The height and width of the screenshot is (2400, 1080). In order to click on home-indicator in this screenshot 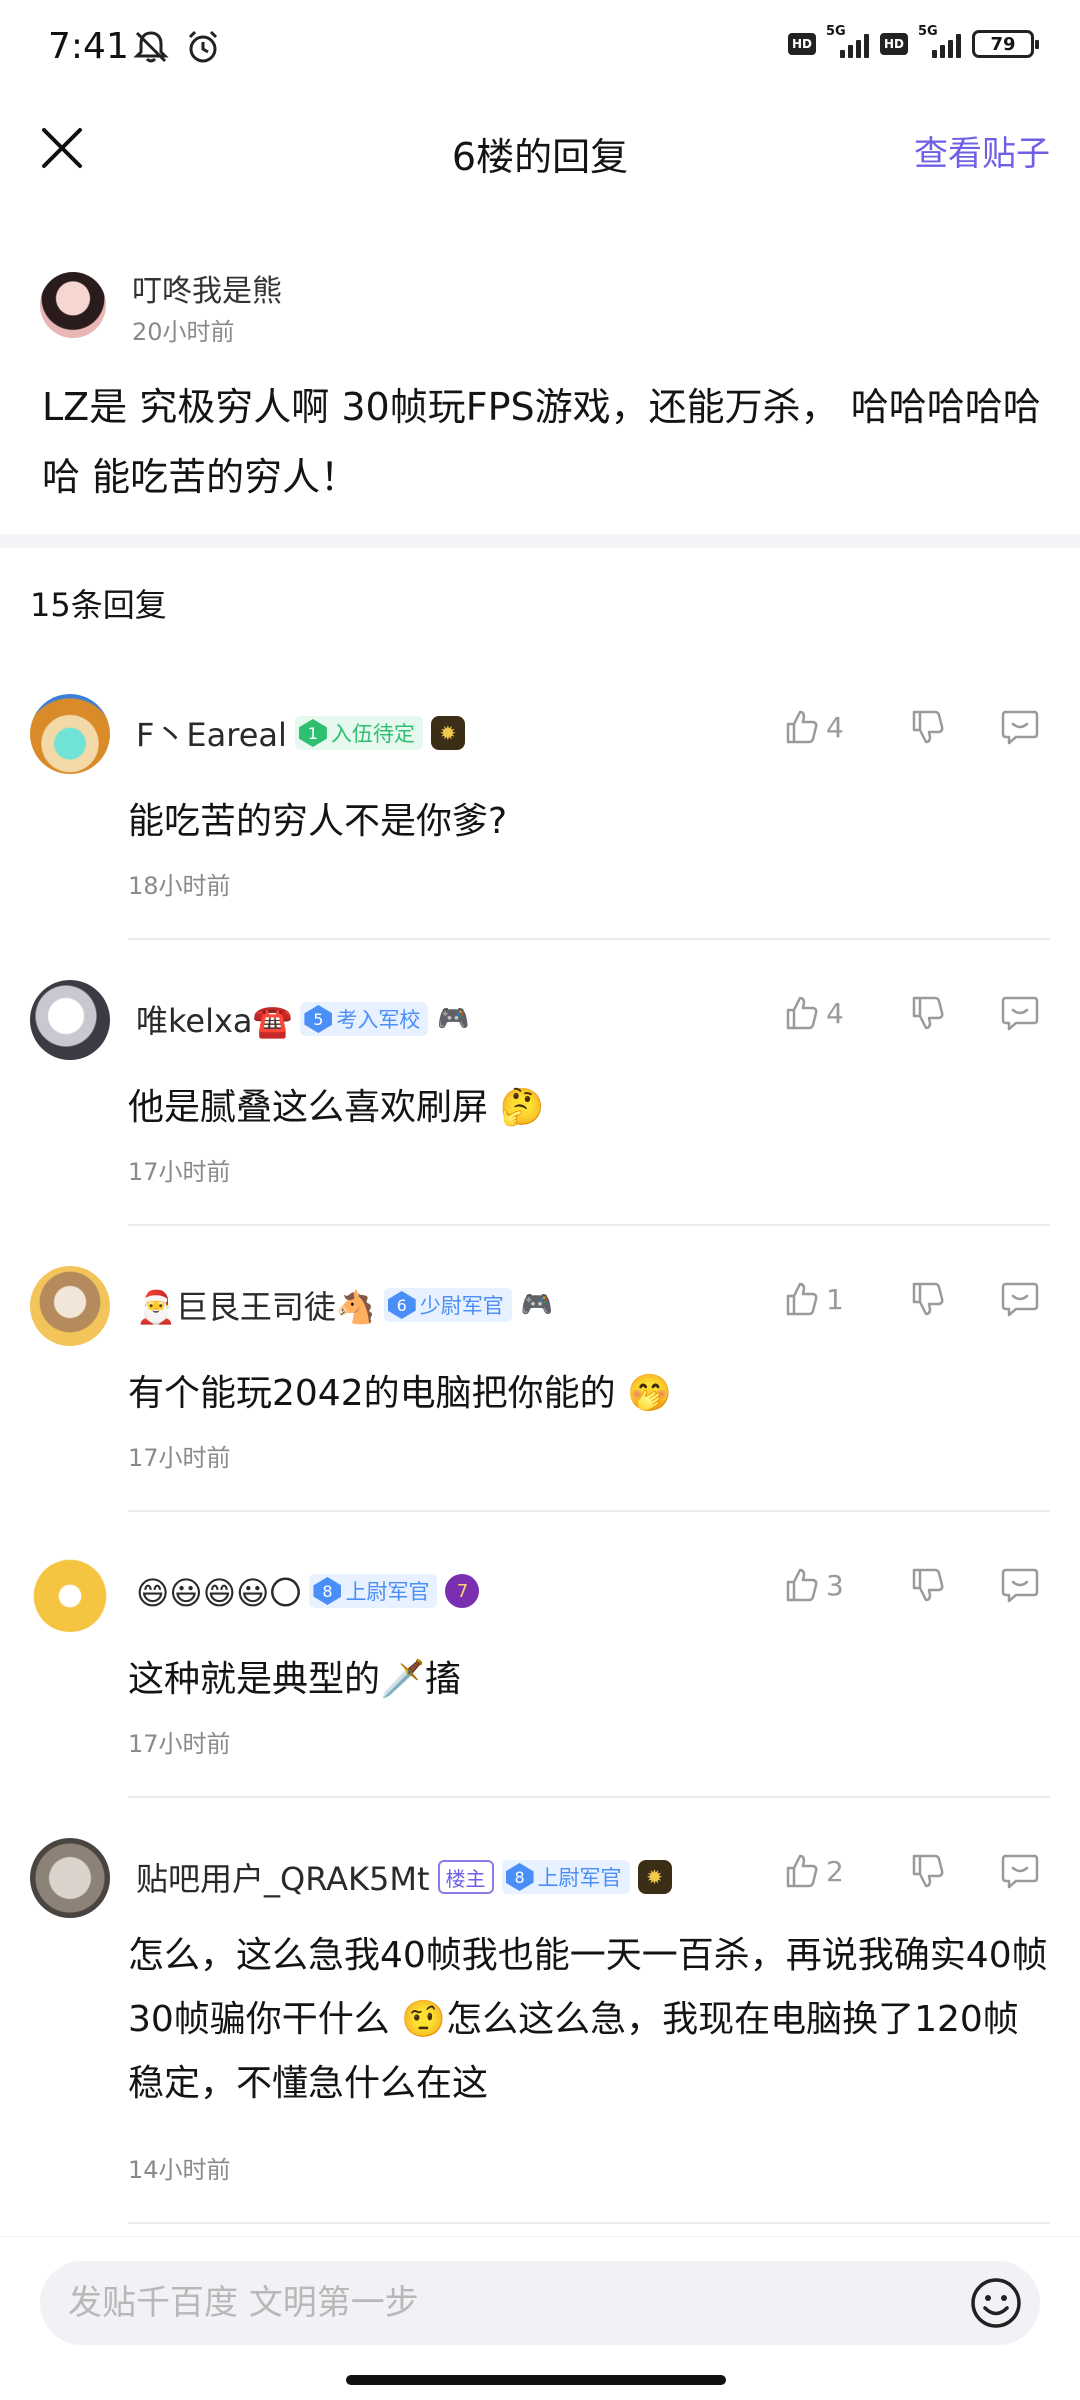, I will do `click(536, 2380)`.